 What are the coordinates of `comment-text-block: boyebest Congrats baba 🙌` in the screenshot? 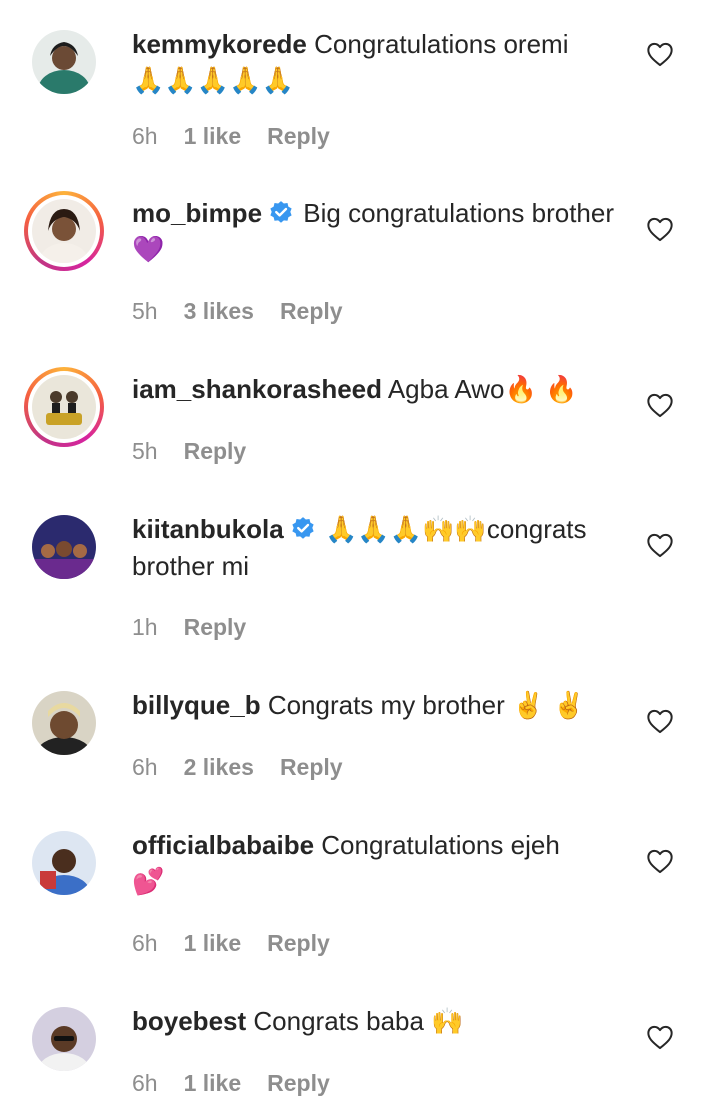 It's located at (377, 1021).